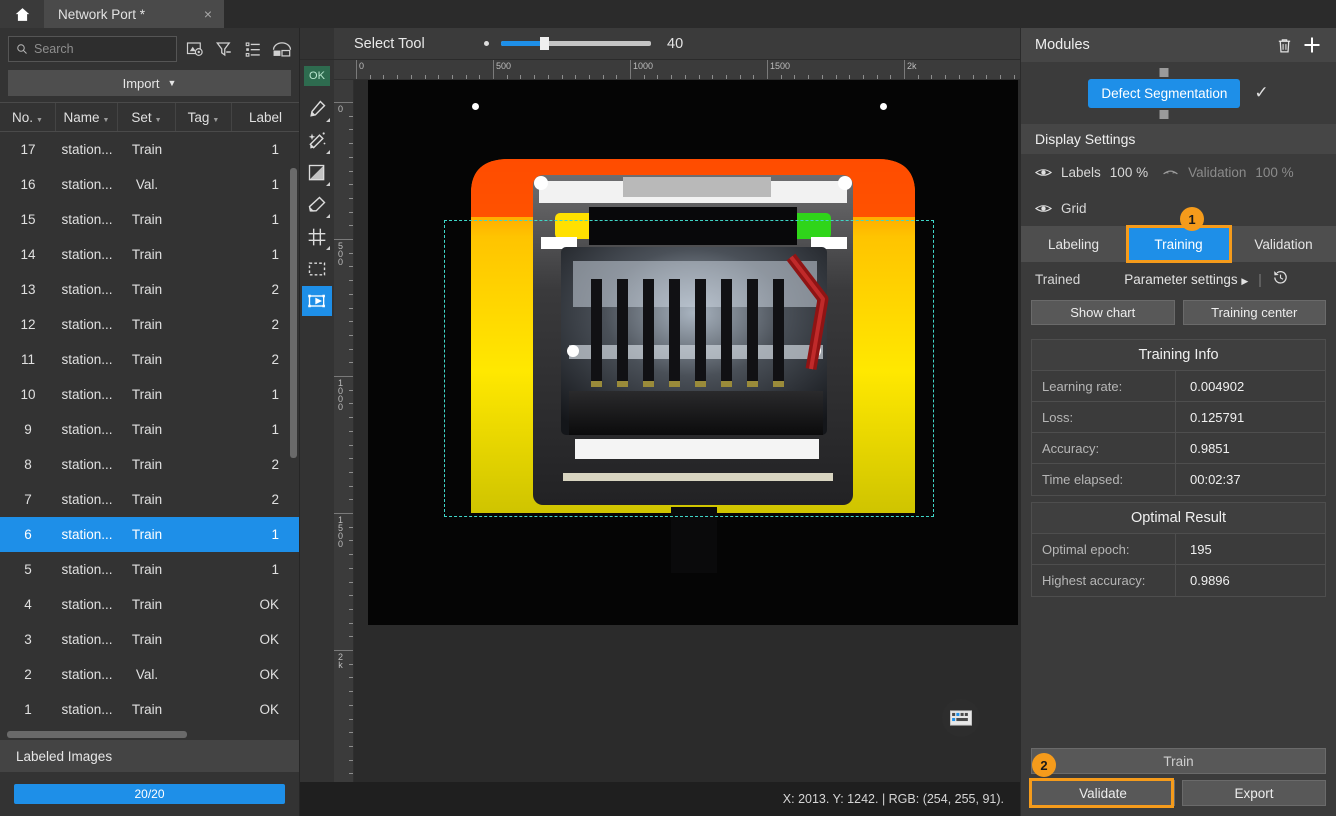 Image resolution: width=1336 pixels, height=816 pixels. I want to click on brush-tool-button, so click(317, 109).